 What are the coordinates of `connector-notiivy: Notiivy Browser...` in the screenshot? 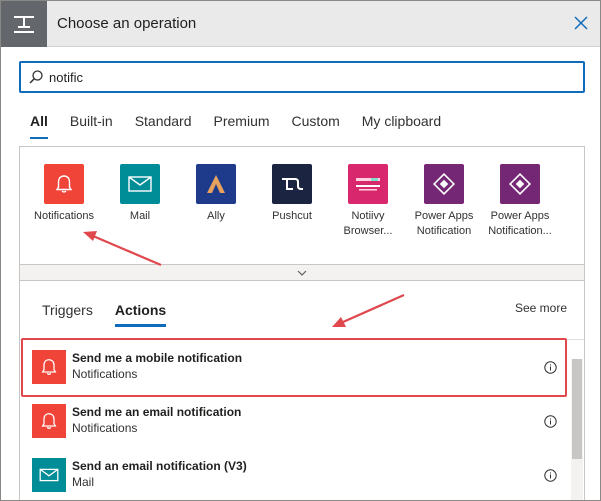 It's located at (368, 201).